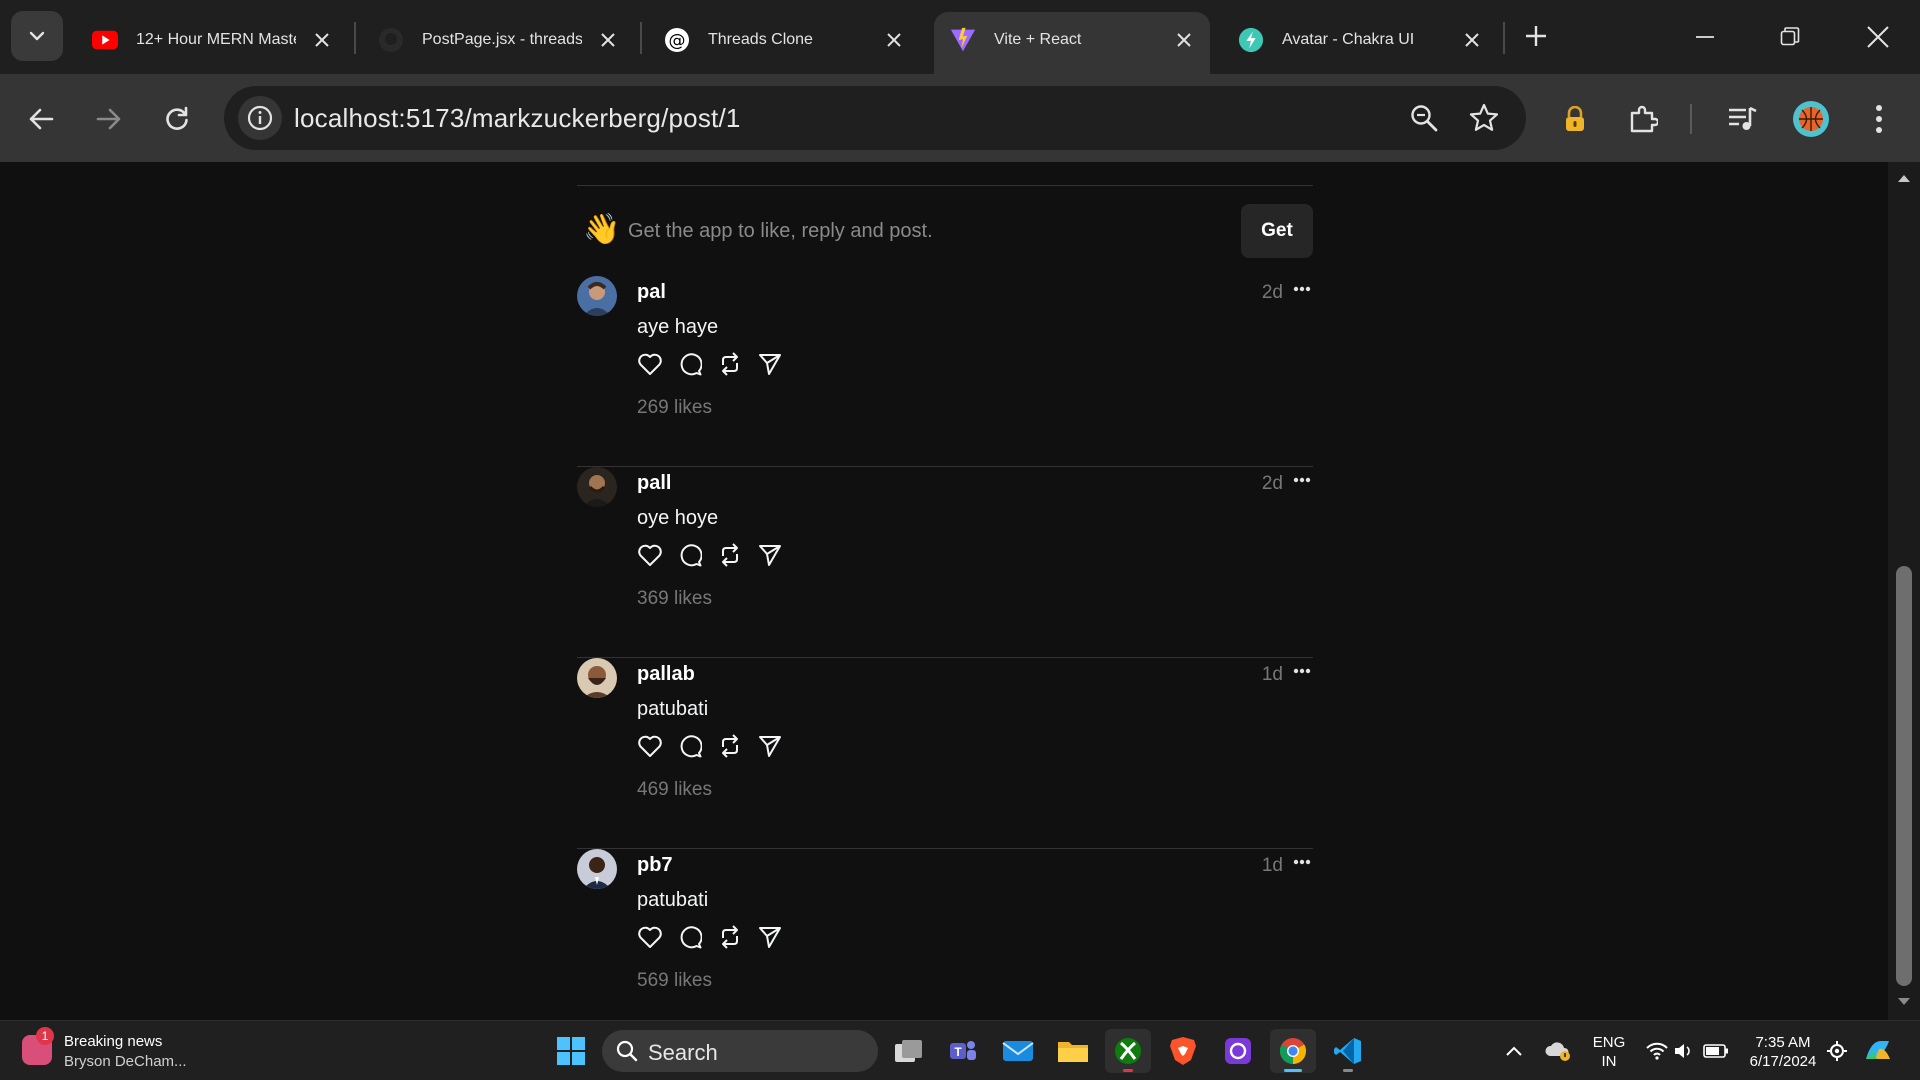 The image size is (1920, 1080). What do you see at coordinates (1609, 1042) in the screenshot?
I see `language-code: ENG` at bounding box center [1609, 1042].